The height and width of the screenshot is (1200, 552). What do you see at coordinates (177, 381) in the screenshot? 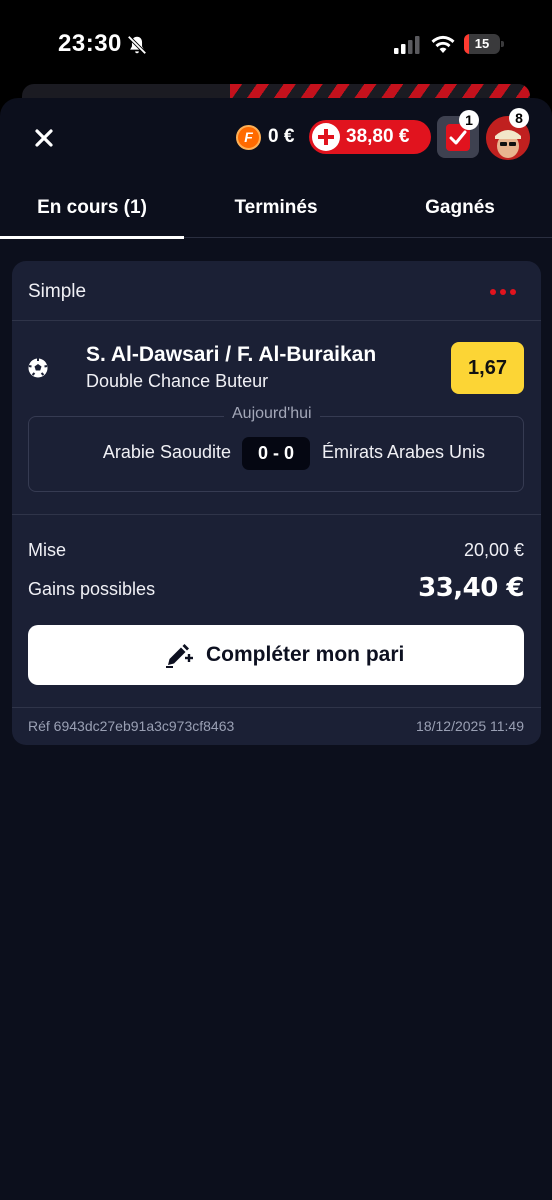
I see `market-name: Double Chance Buteur` at bounding box center [177, 381].